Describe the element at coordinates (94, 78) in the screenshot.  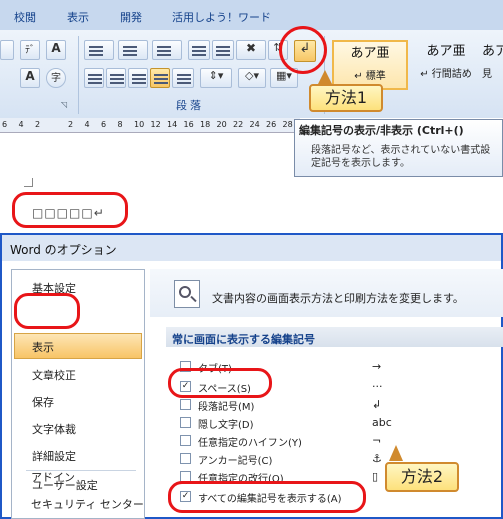
I see `align-left-button` at that location.